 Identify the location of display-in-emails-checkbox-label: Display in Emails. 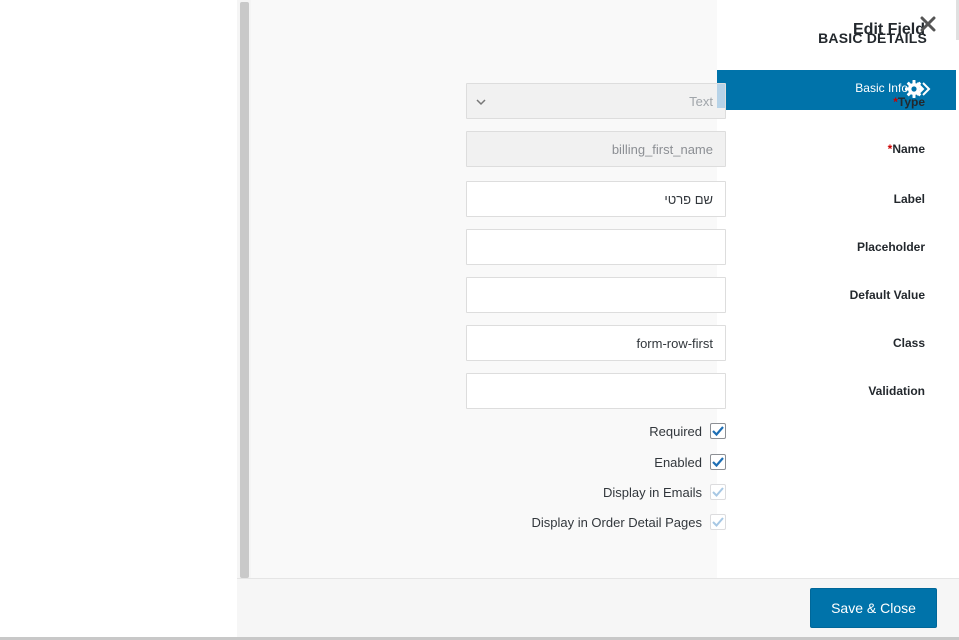
(652, 492).